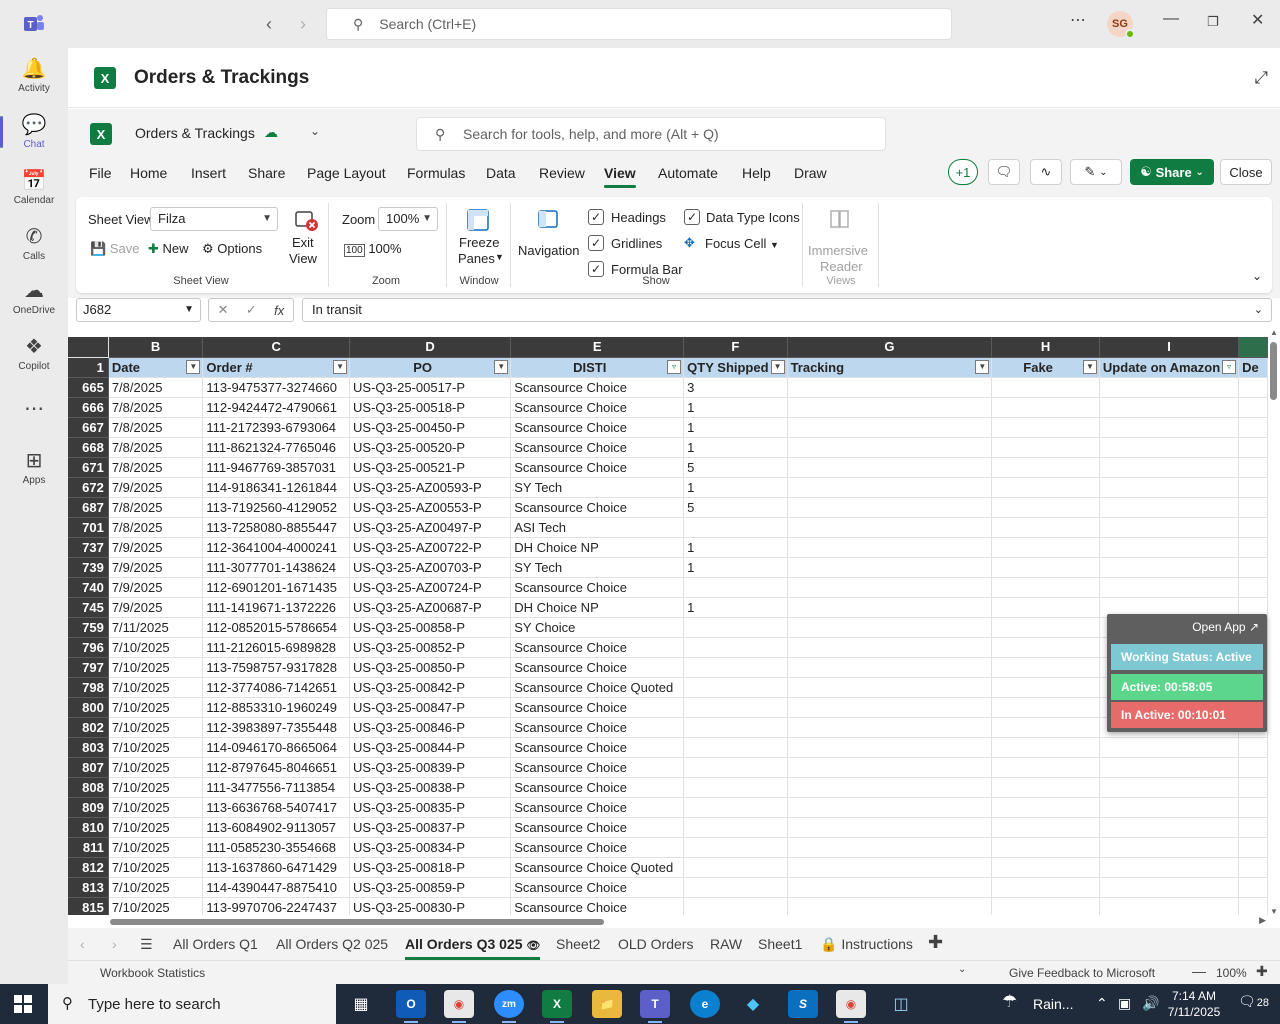  Describe the element at coordinates (88, 407) in the screenshot. I see `row-number: 666` at that location.